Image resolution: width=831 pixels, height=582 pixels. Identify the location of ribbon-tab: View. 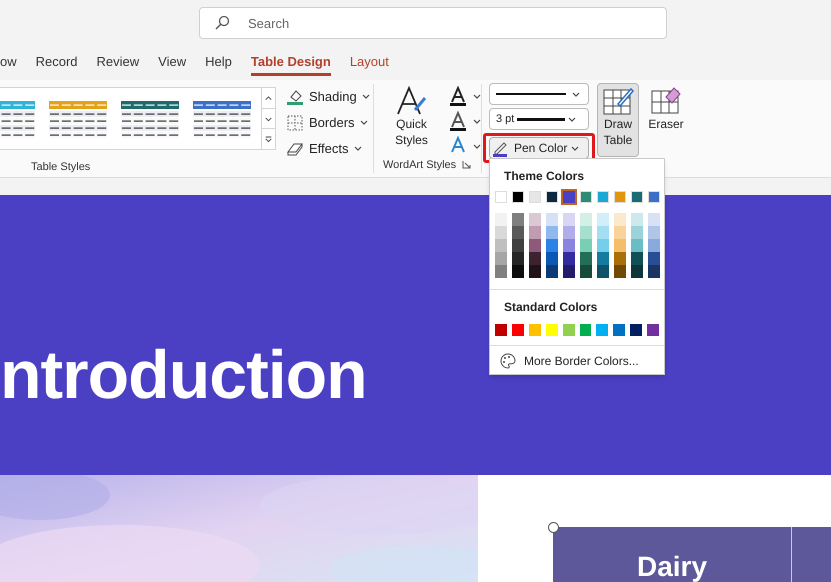
(172, 64).